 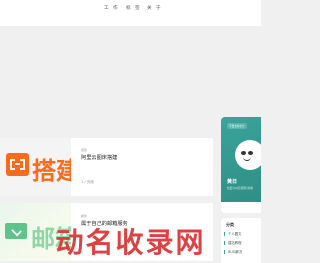 I want to click on author-tag: 不要去哈哈大, so click(x=237, y=126).